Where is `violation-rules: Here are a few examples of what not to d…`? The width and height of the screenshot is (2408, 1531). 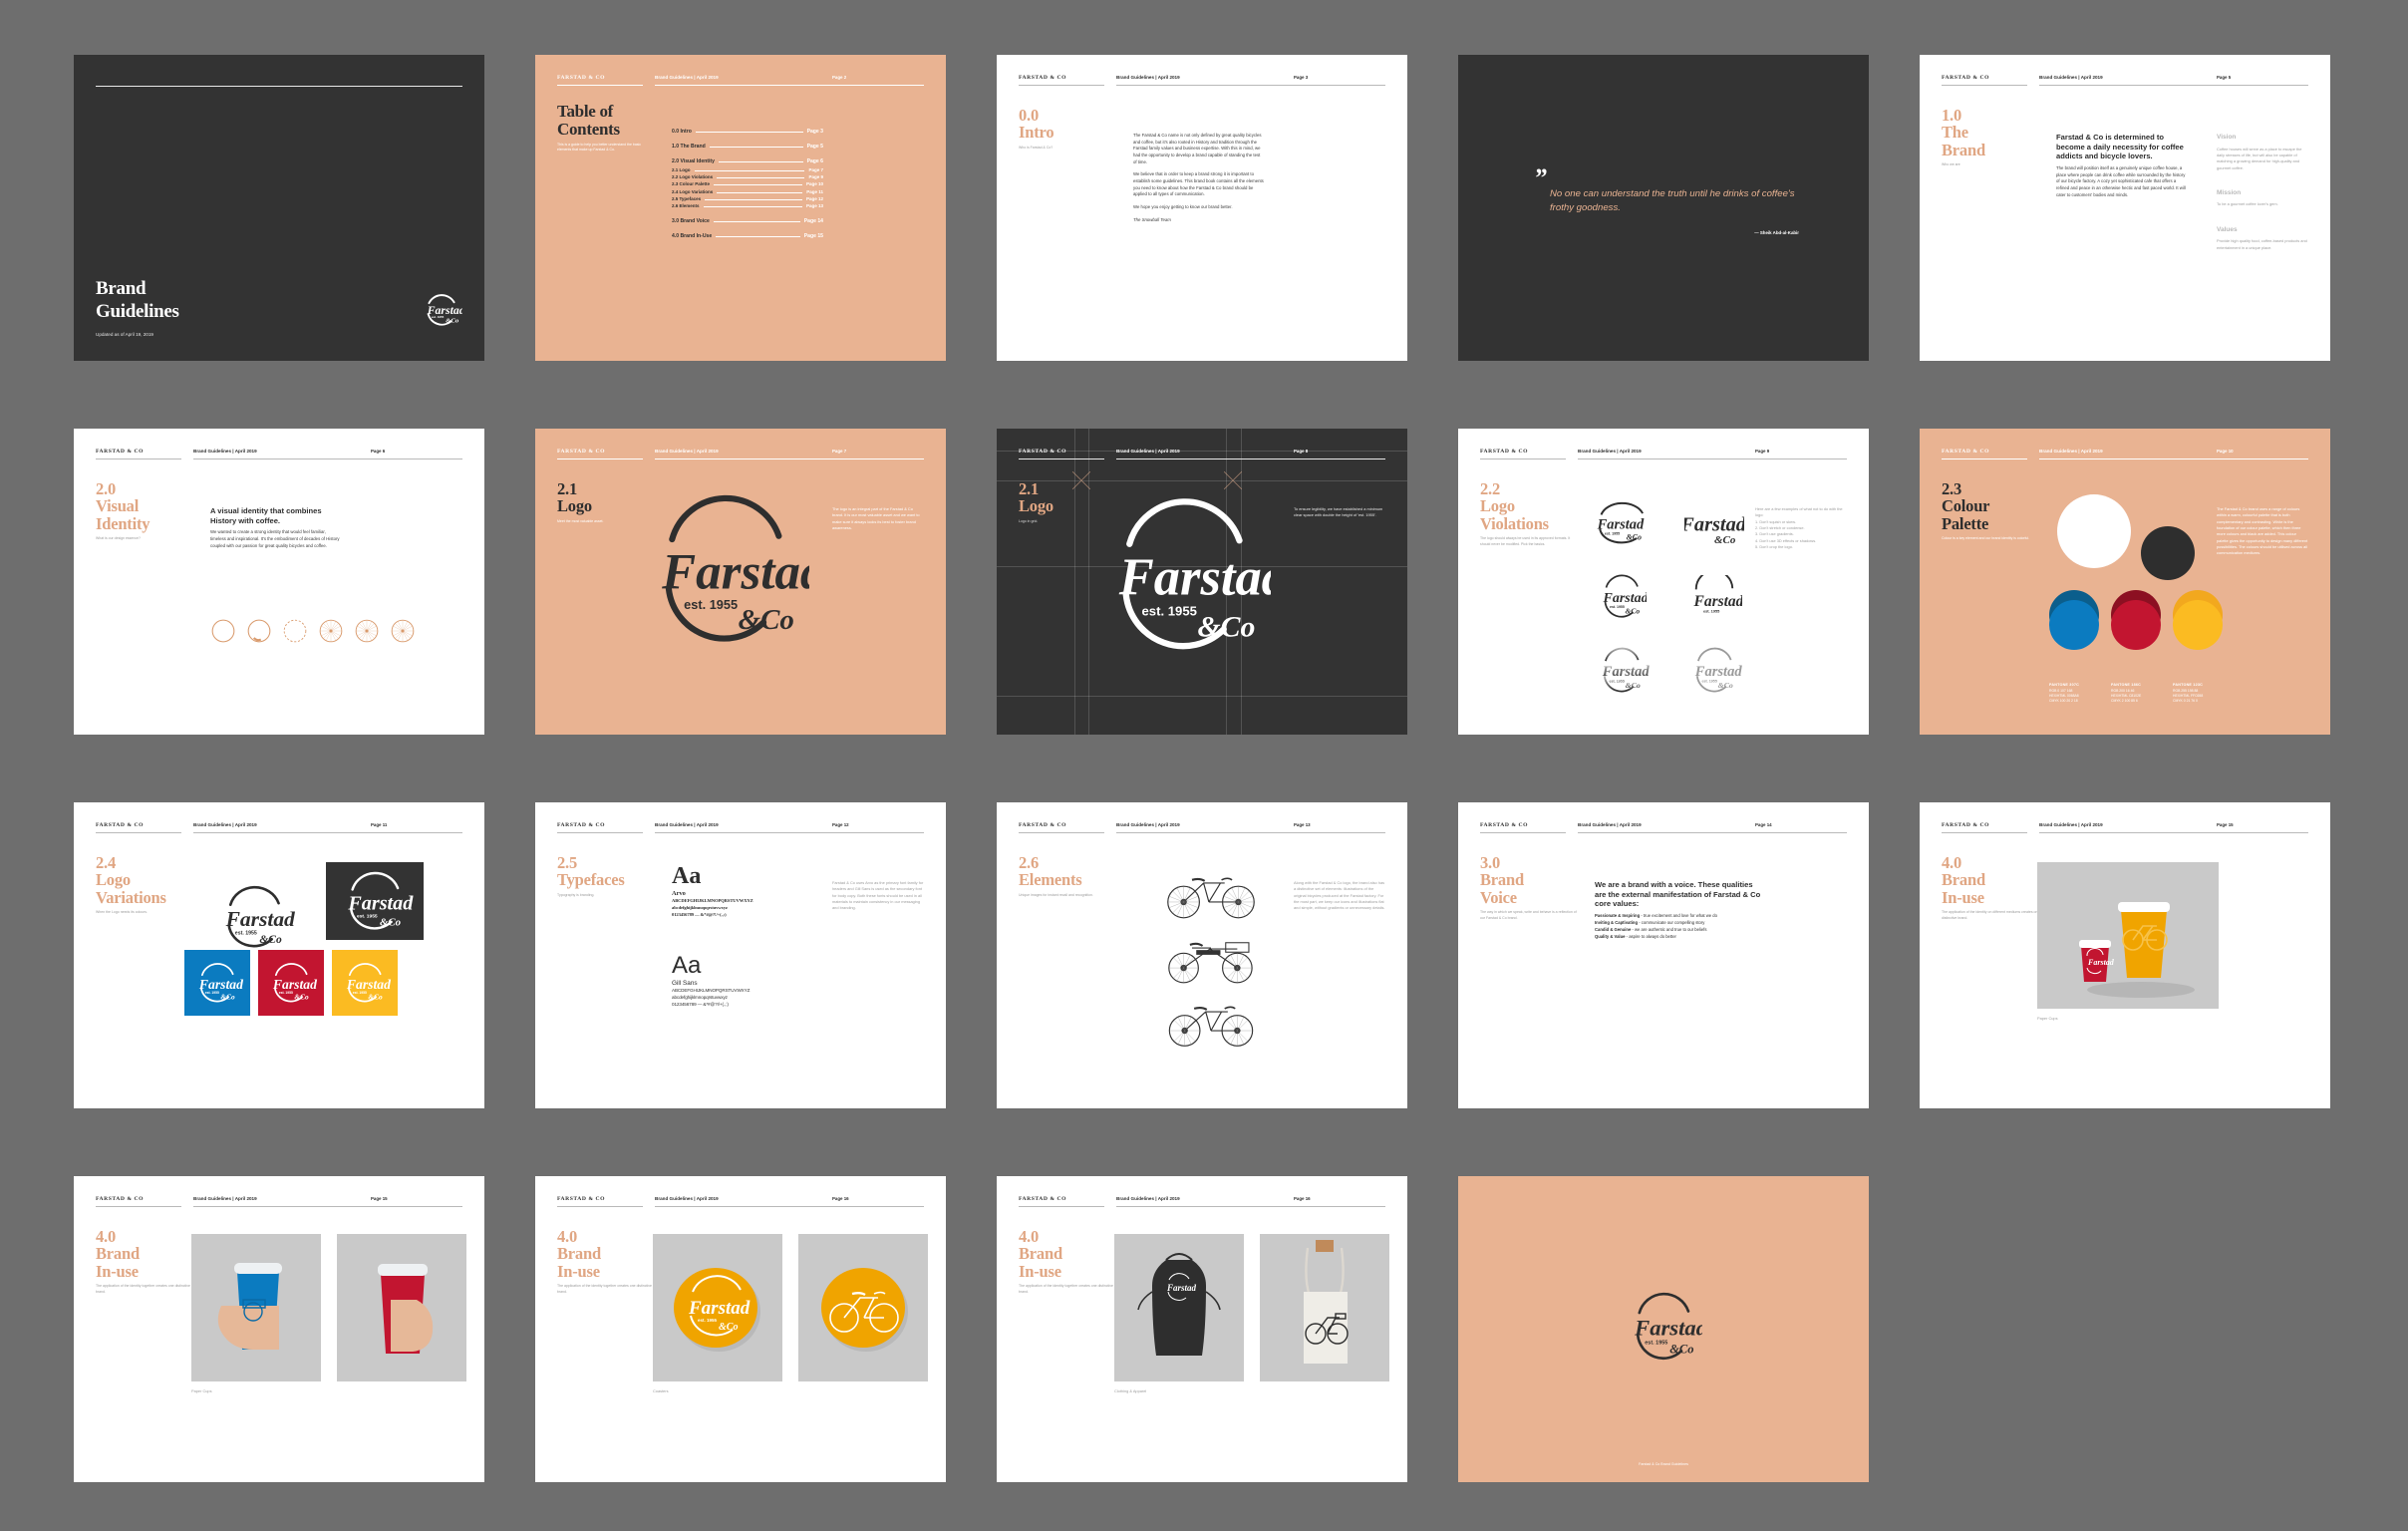 violation-rules: Here are a few examples of what not to d… is located at coordinates (1801, 528).